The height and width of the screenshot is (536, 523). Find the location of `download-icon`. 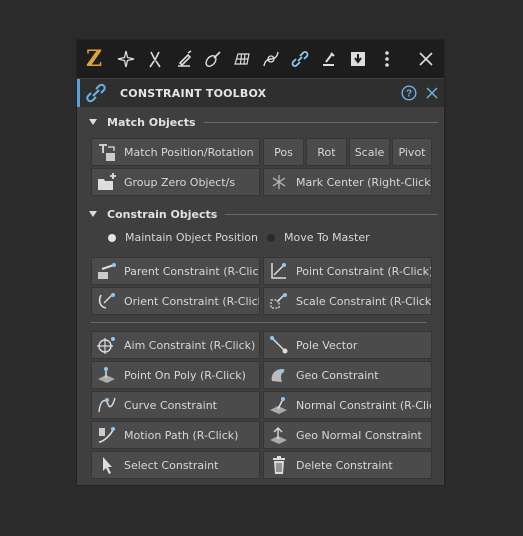

download-icon is located at coordinates (357, 59).